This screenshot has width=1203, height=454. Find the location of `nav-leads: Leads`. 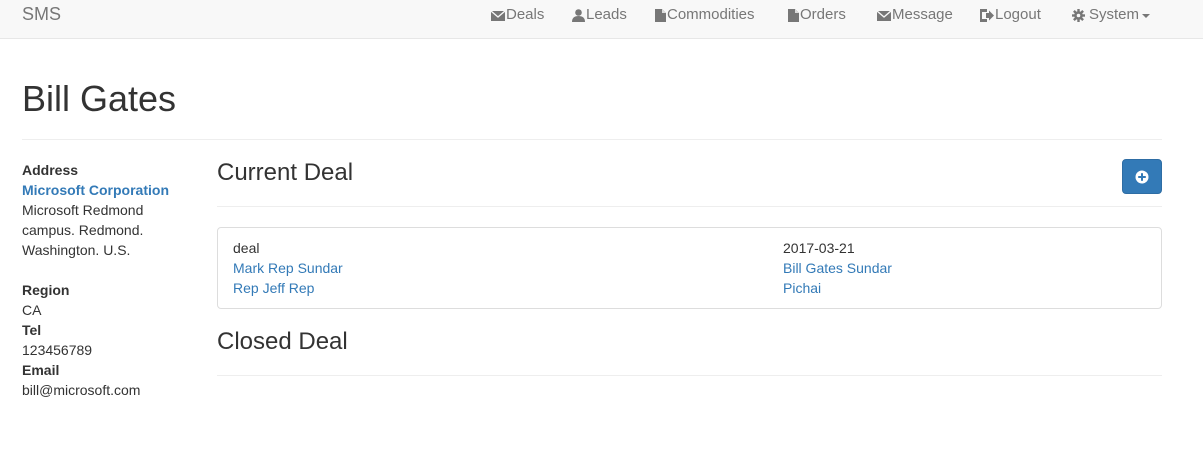

nav-leads: Leads is located at coordinates (599, 15).